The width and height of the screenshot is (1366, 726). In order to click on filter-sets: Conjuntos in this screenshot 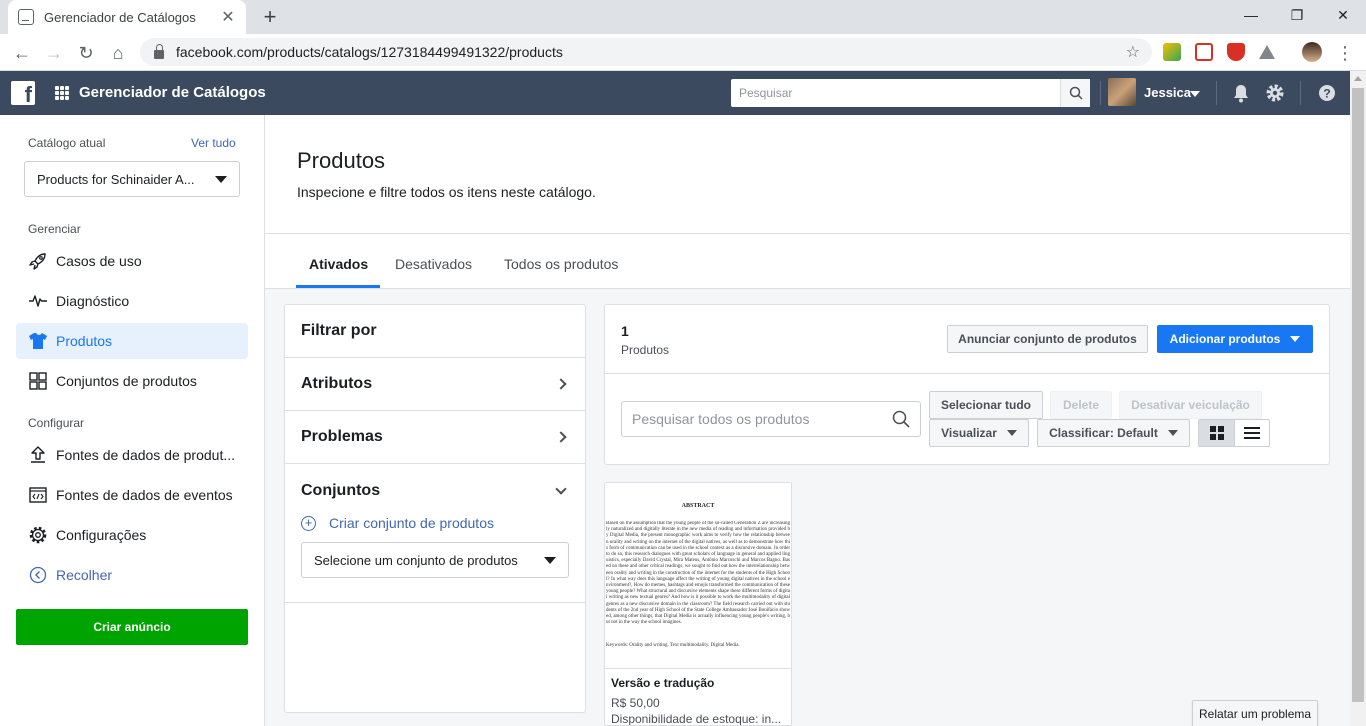, I will do `click(435, 490)`.